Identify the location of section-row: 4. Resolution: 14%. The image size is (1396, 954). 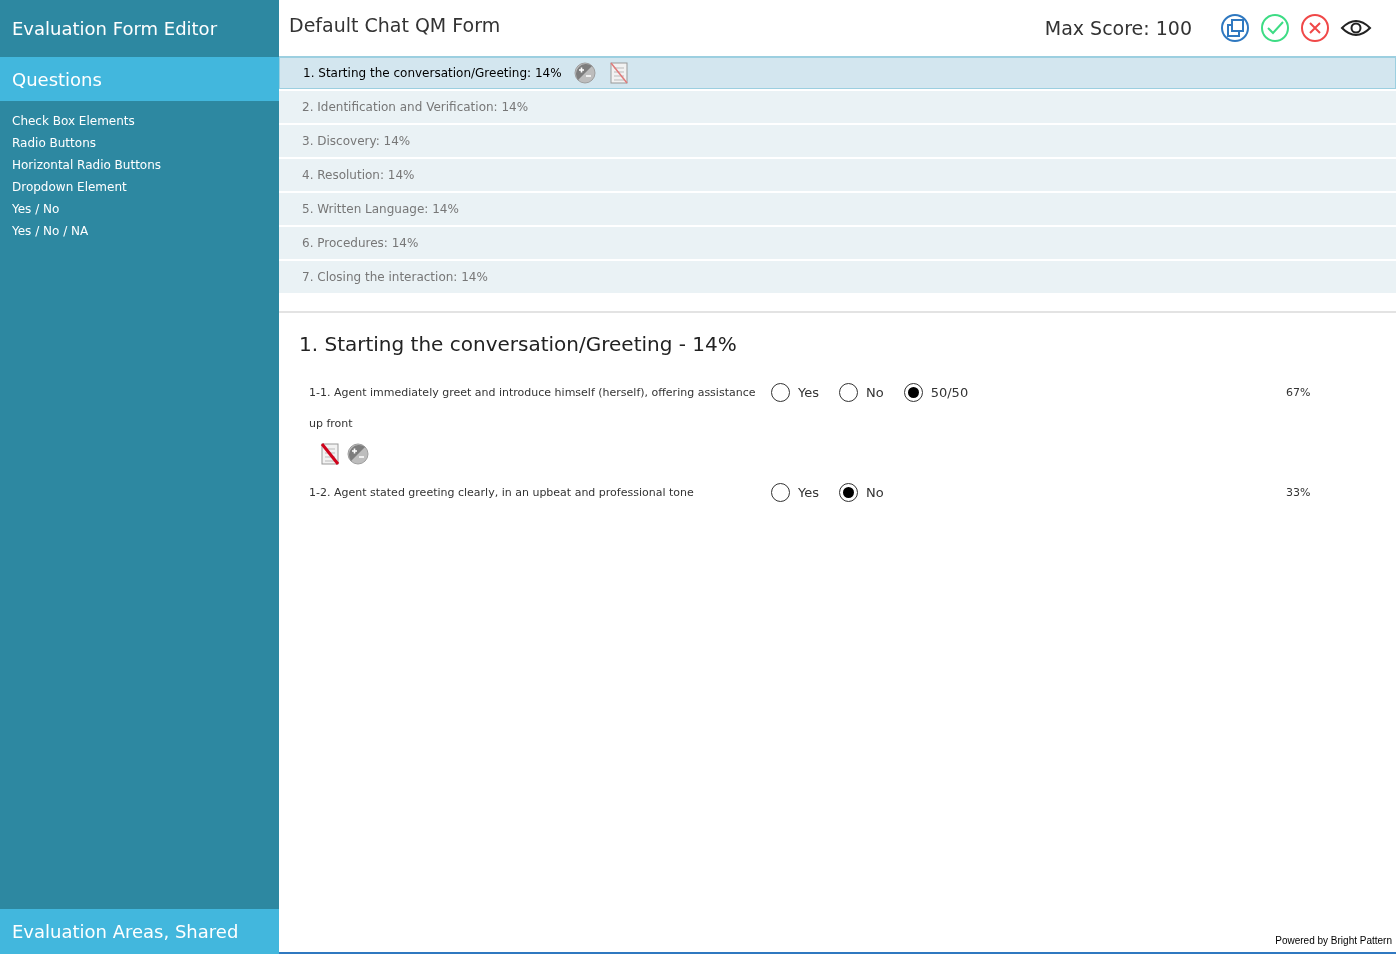
(837, 175).